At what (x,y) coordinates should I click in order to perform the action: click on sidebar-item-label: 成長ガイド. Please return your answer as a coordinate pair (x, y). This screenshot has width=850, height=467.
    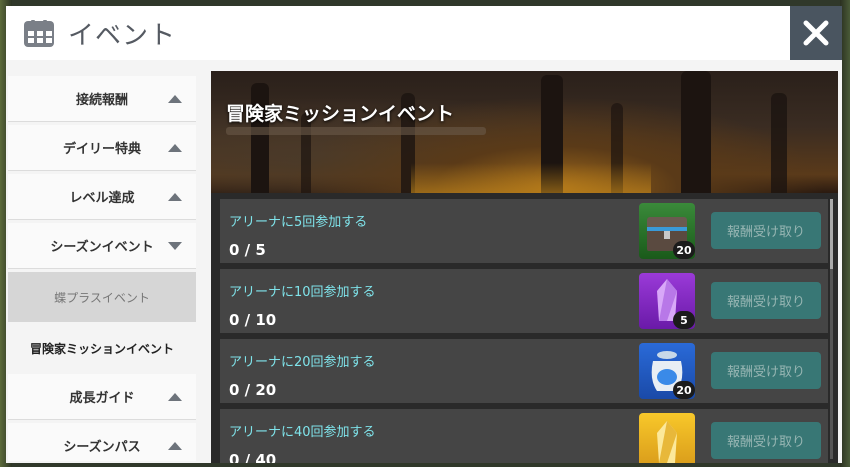
    Looking at the image, I should click on (102, 398).